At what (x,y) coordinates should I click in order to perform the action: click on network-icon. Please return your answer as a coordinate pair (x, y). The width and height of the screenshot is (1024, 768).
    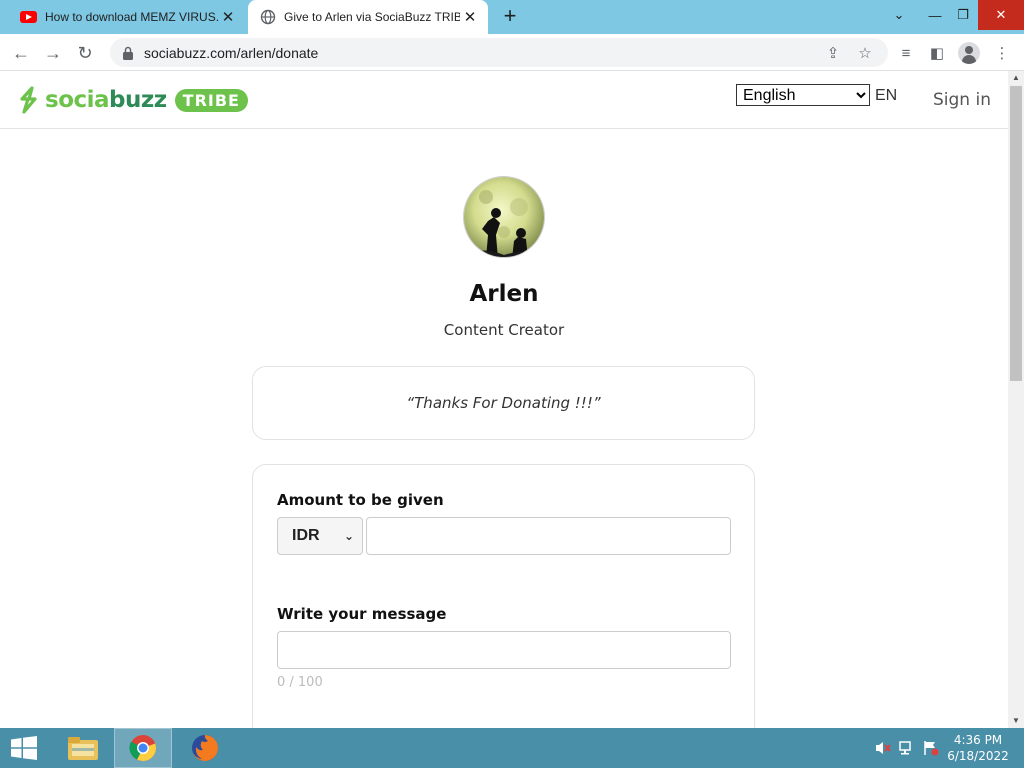
    Looking at the image, I should click on (907, 748).